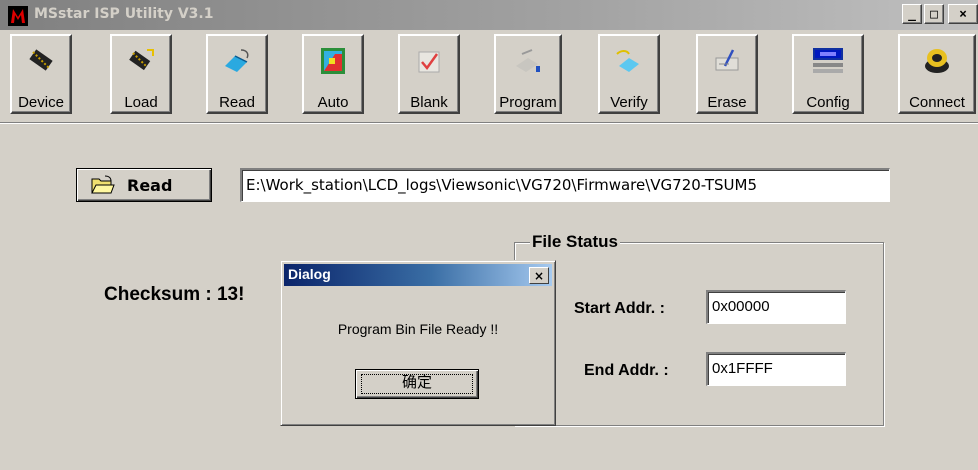 This screenshot has width=978, height=470. Describe the element at coordinates (727, 74) in the screenshot. I see `erase-button: Erase` at that location.